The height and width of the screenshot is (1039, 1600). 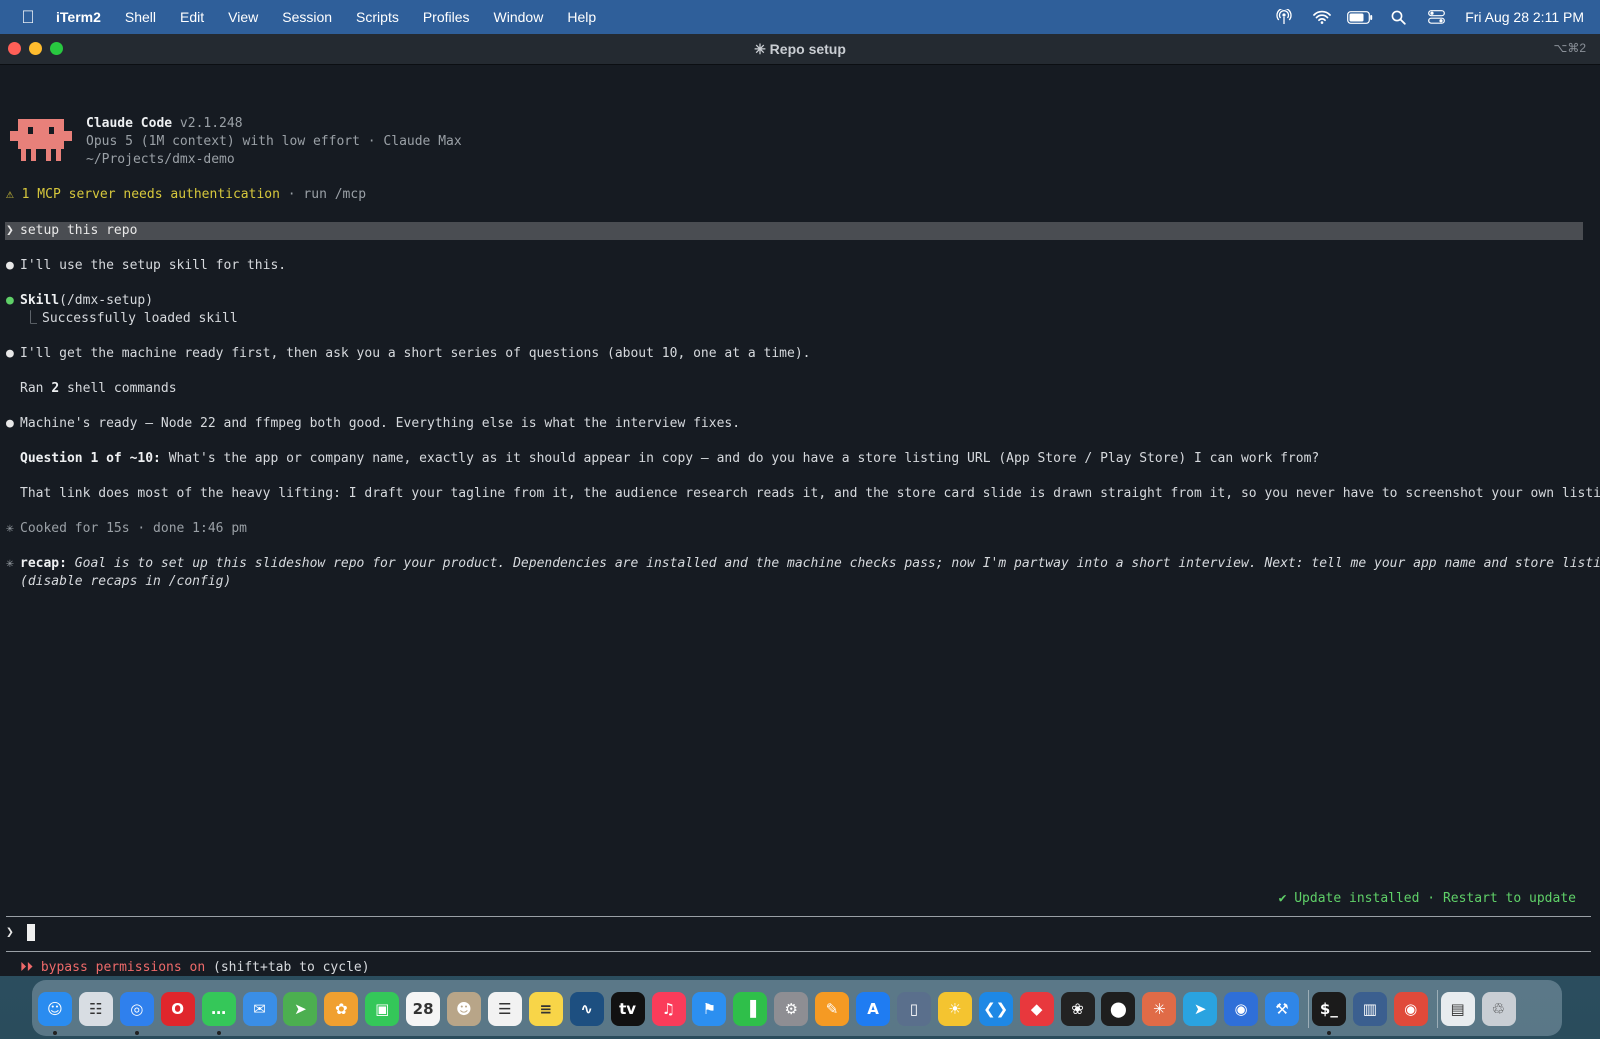 I want to click on project-path: ~/Projects/dmx-demo, so click(x=160, y=159).